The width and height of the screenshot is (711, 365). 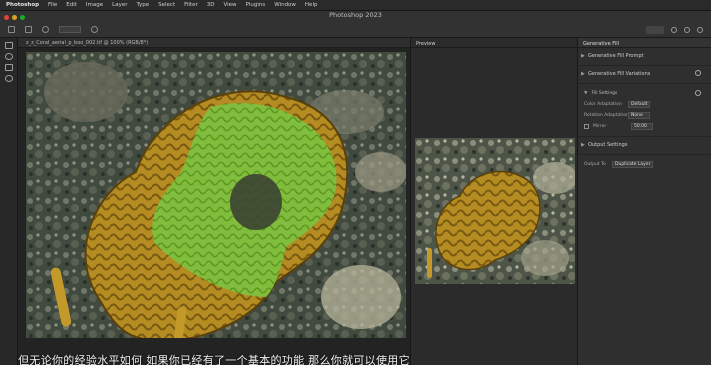 What do you see at coordinates (9, 45) in the screenshot?
I see `move-tool-icon` at bounding box center [9, 45].